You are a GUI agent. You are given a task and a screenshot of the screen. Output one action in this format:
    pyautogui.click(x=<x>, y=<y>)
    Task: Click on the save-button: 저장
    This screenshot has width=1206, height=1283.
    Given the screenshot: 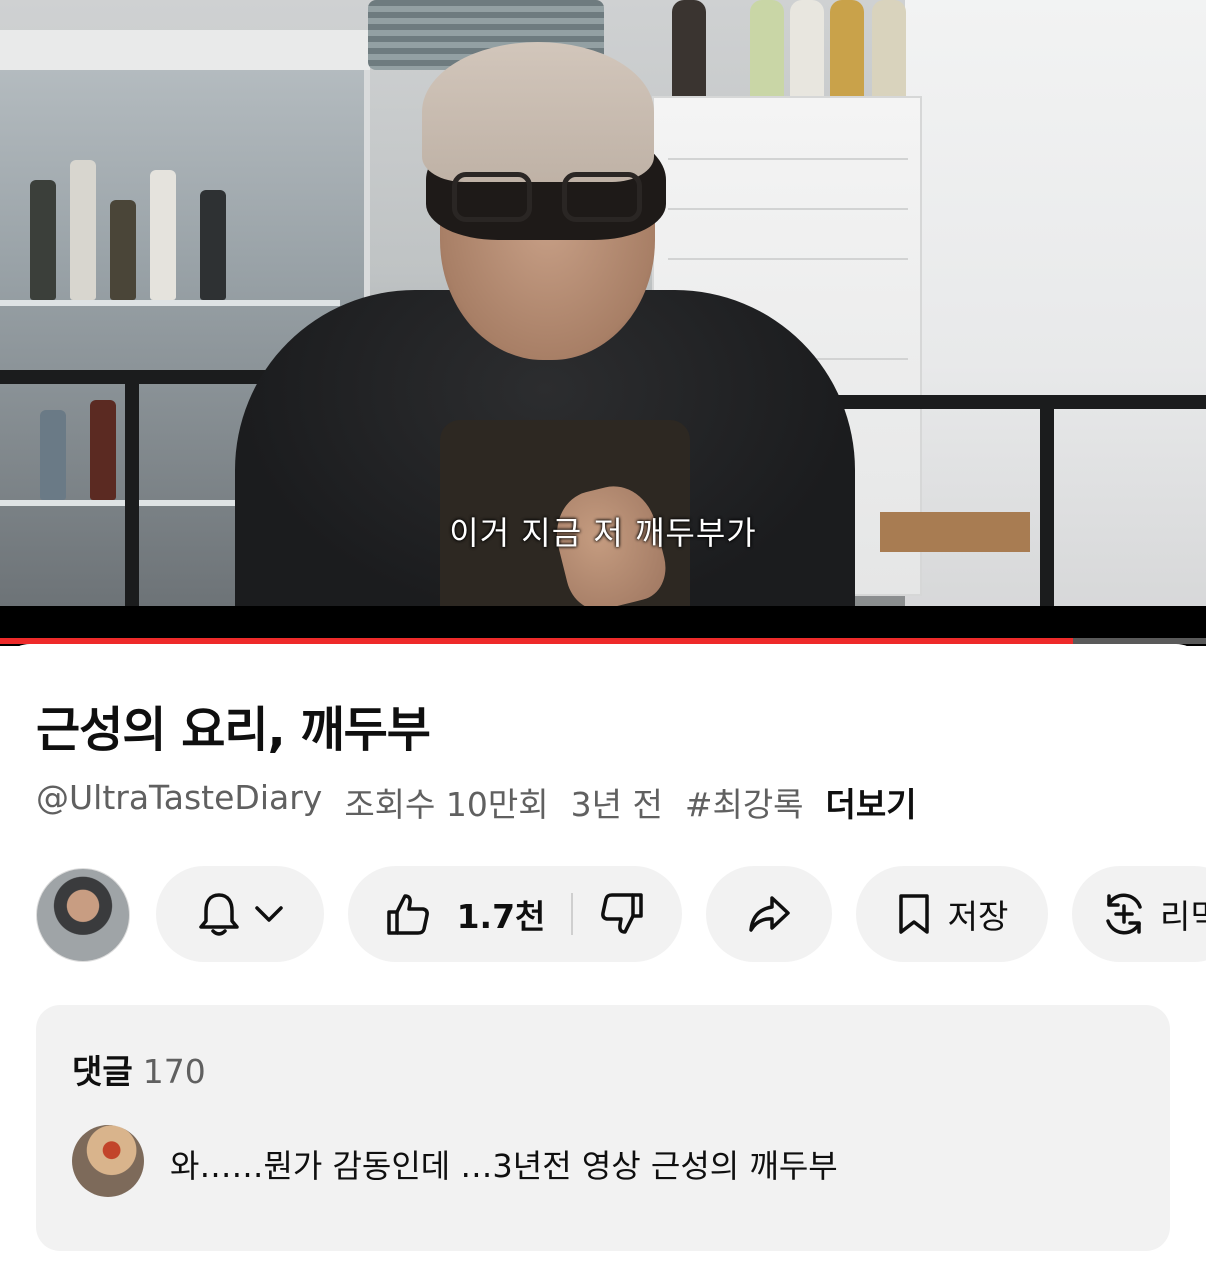 What is the action you would take?
    pyautogui.click(x=952, y=914)
    